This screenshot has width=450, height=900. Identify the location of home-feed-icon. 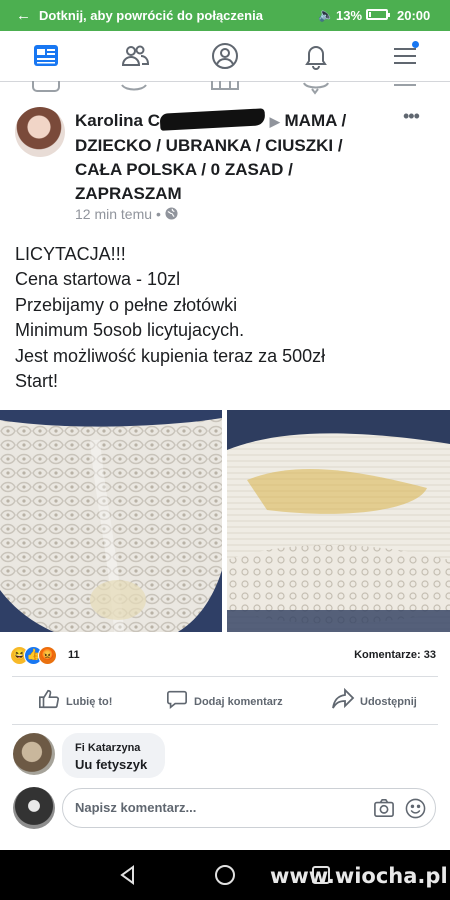
(46, 56).